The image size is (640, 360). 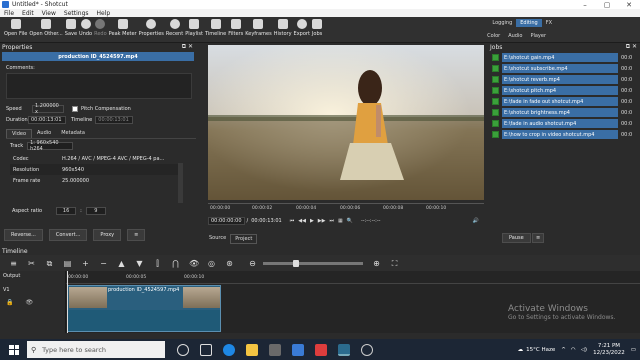 What do you see at coordinates (633, 350) in the screenshot?
I see `notifications-icon: ▭` at bounding box center [633, 350].